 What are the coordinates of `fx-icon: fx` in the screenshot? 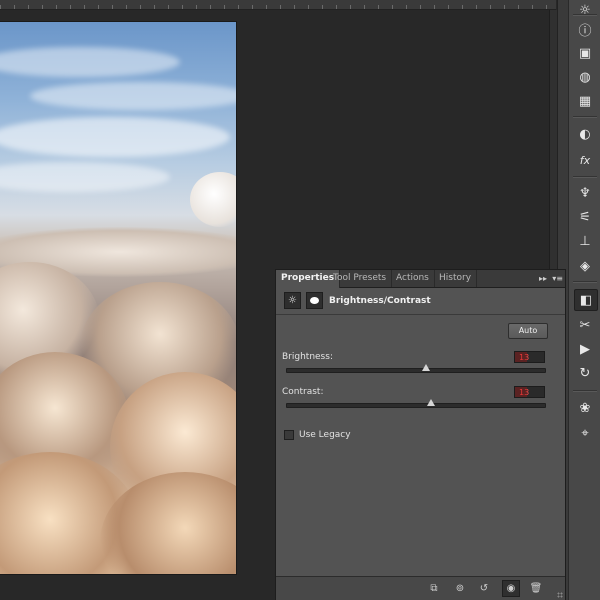 It's located at (585, 160).